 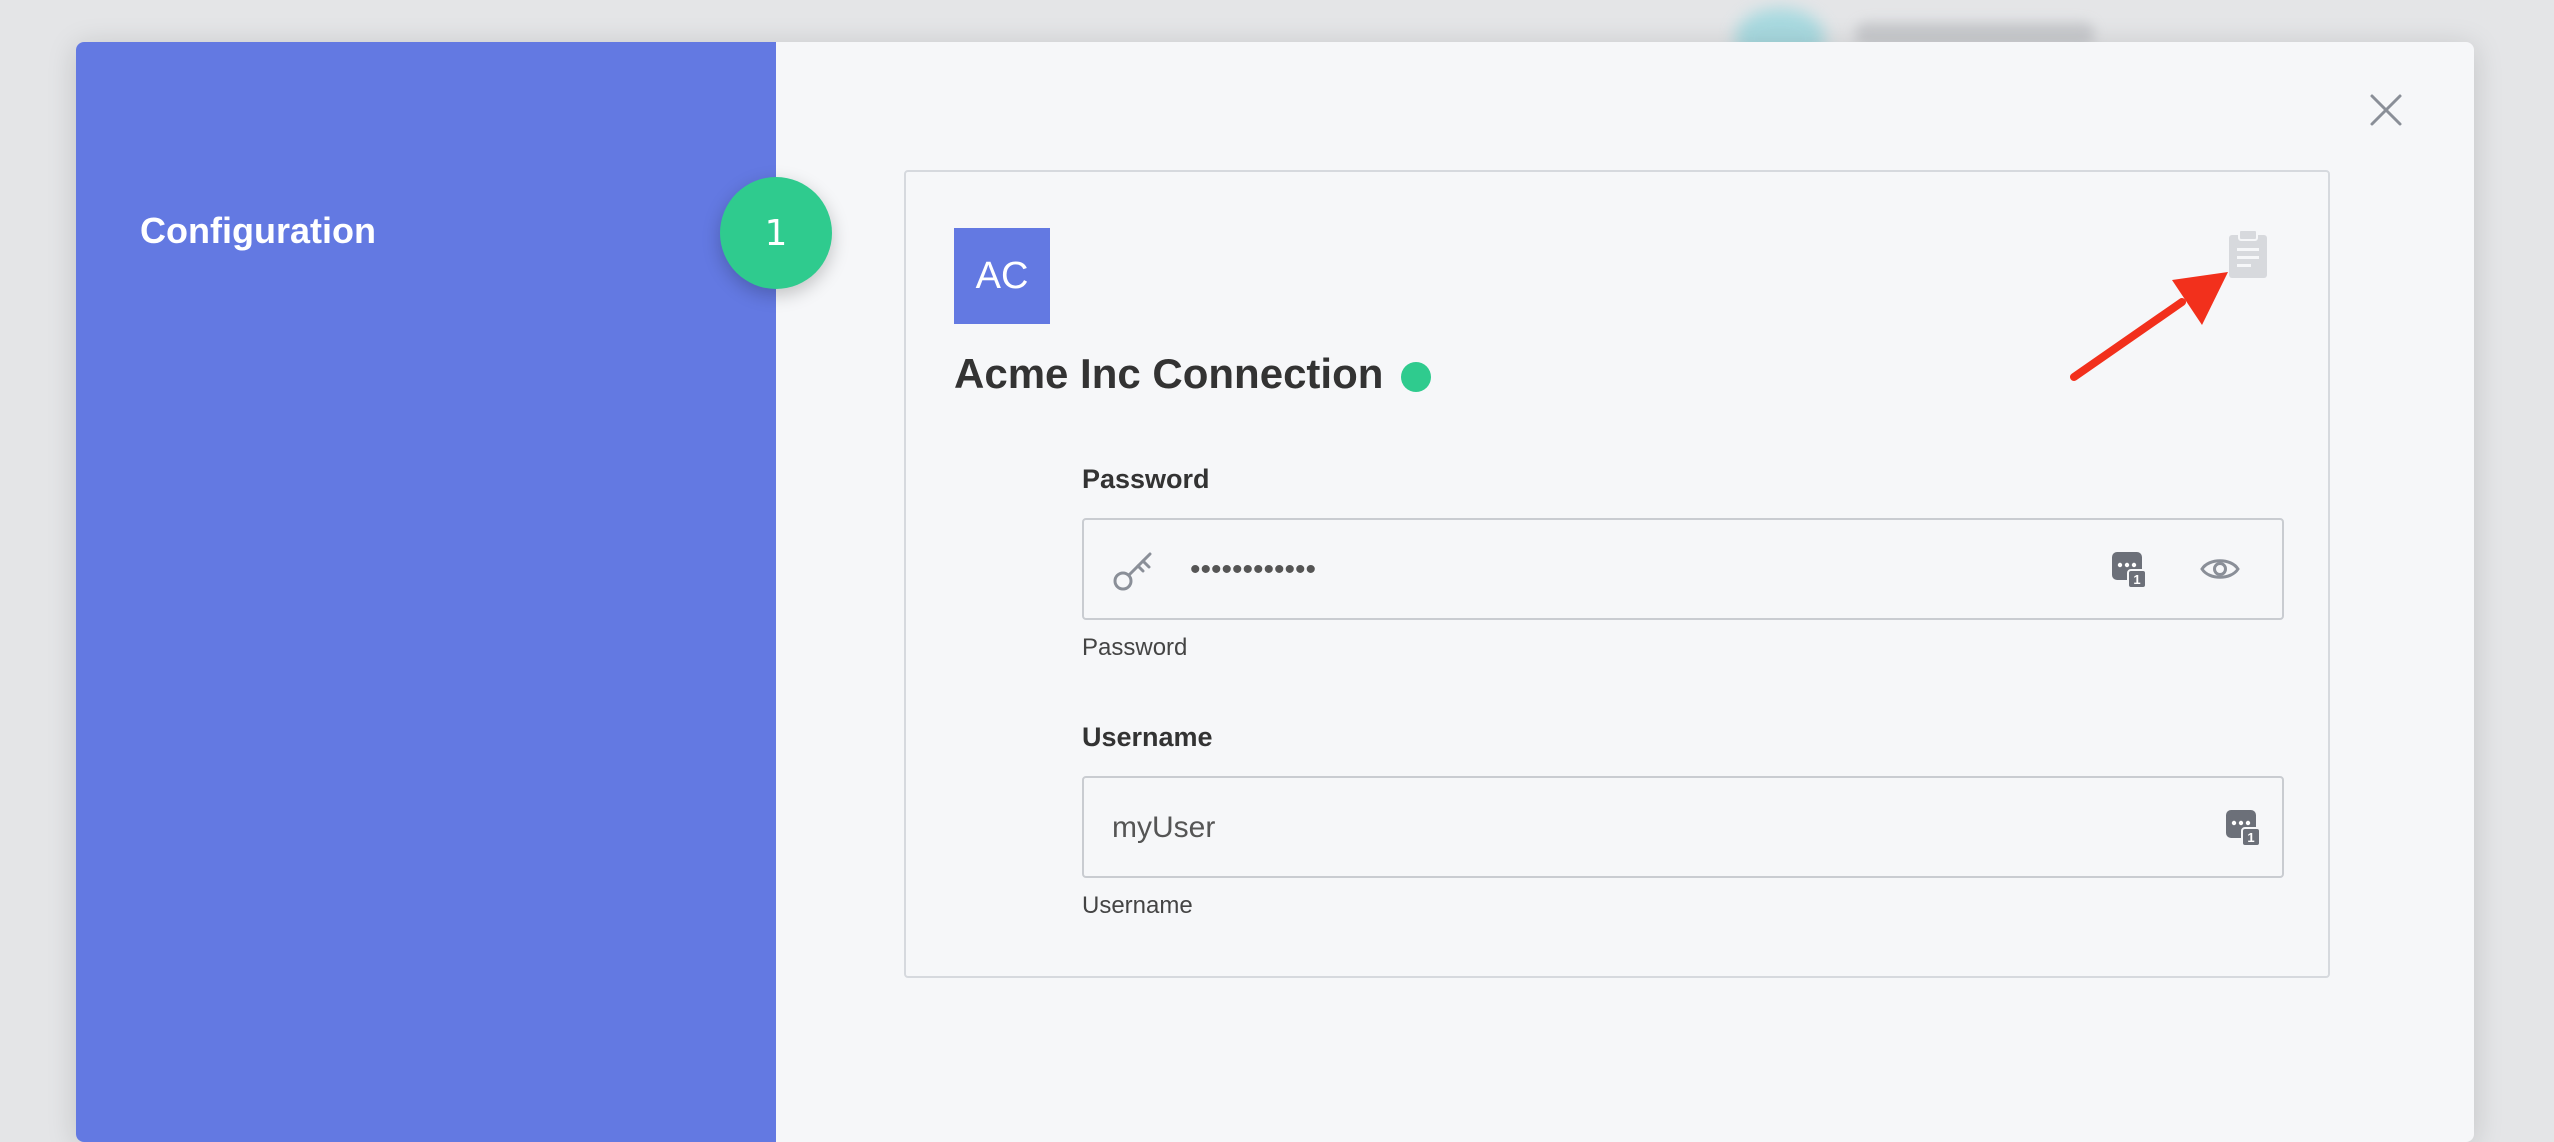 I want to click on show-password-button, so click(x=2220, y=571).